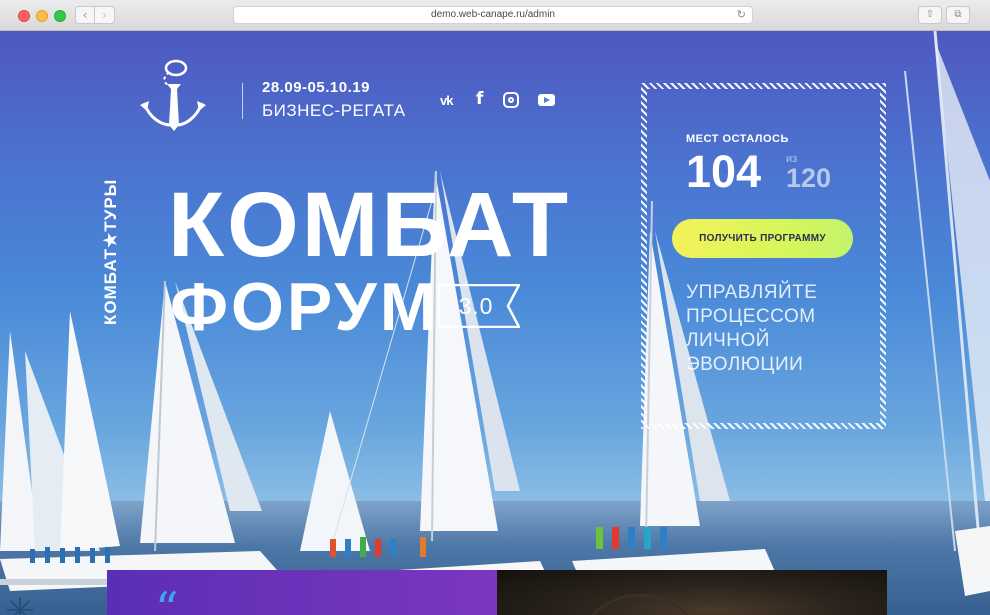 The image size is (990, 615). Describe the element at coordinates (302, 592) in the screenshot. I see `quote-card: “` at that location.